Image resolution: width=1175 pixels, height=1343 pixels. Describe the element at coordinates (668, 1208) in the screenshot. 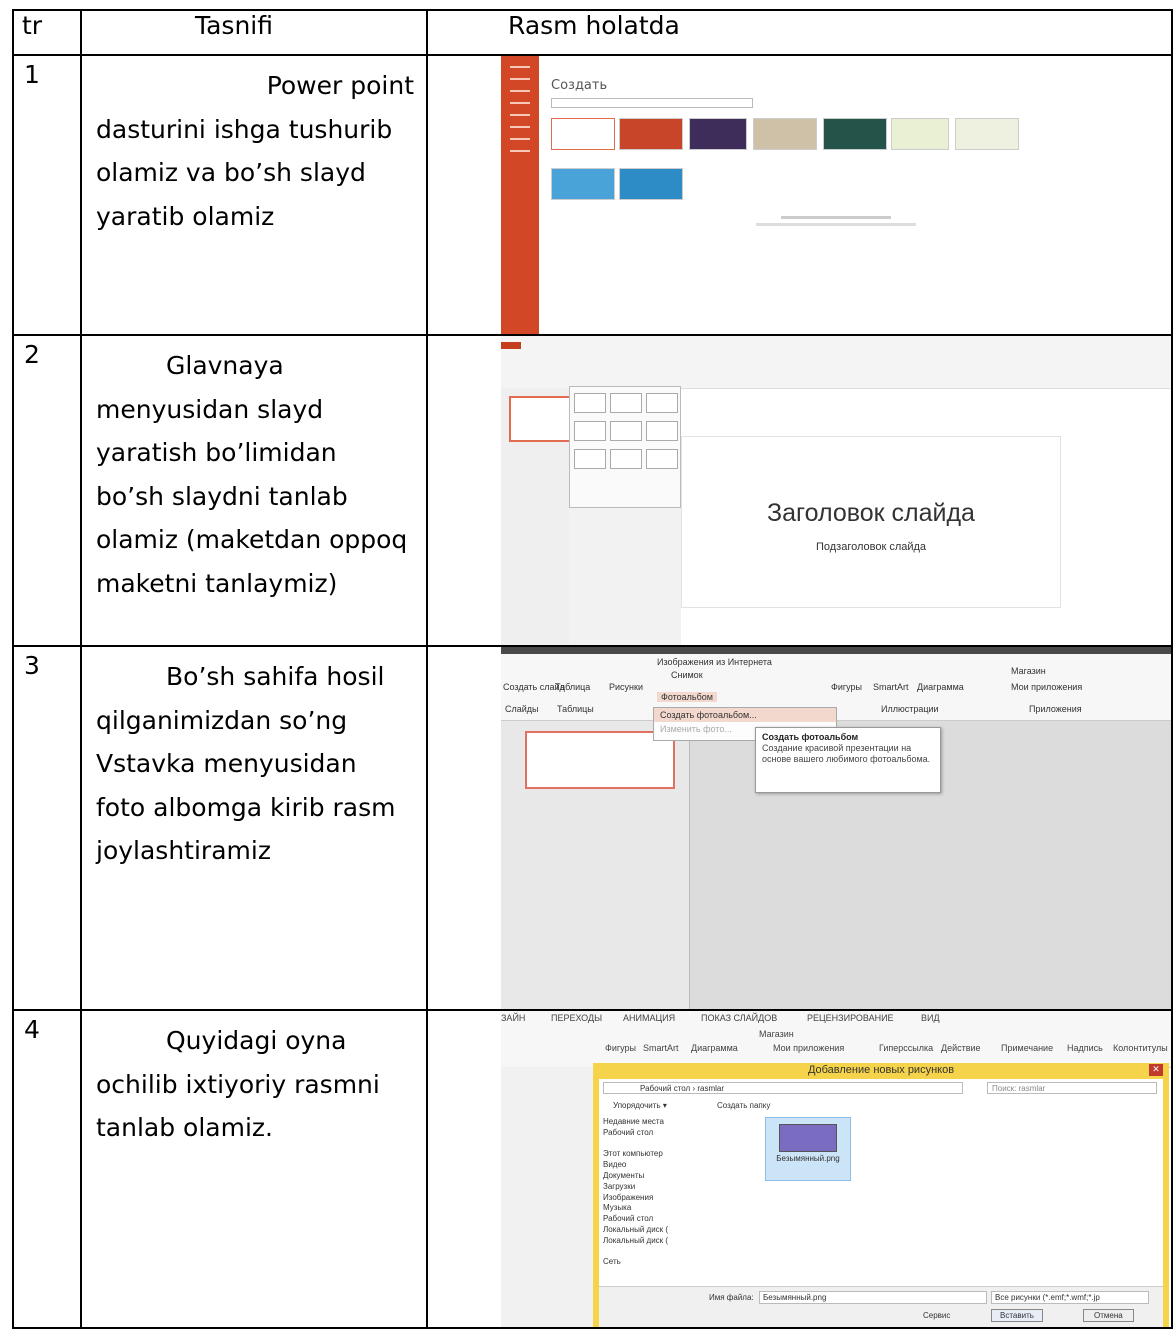

I see `tree-item: Музыка` at that location.